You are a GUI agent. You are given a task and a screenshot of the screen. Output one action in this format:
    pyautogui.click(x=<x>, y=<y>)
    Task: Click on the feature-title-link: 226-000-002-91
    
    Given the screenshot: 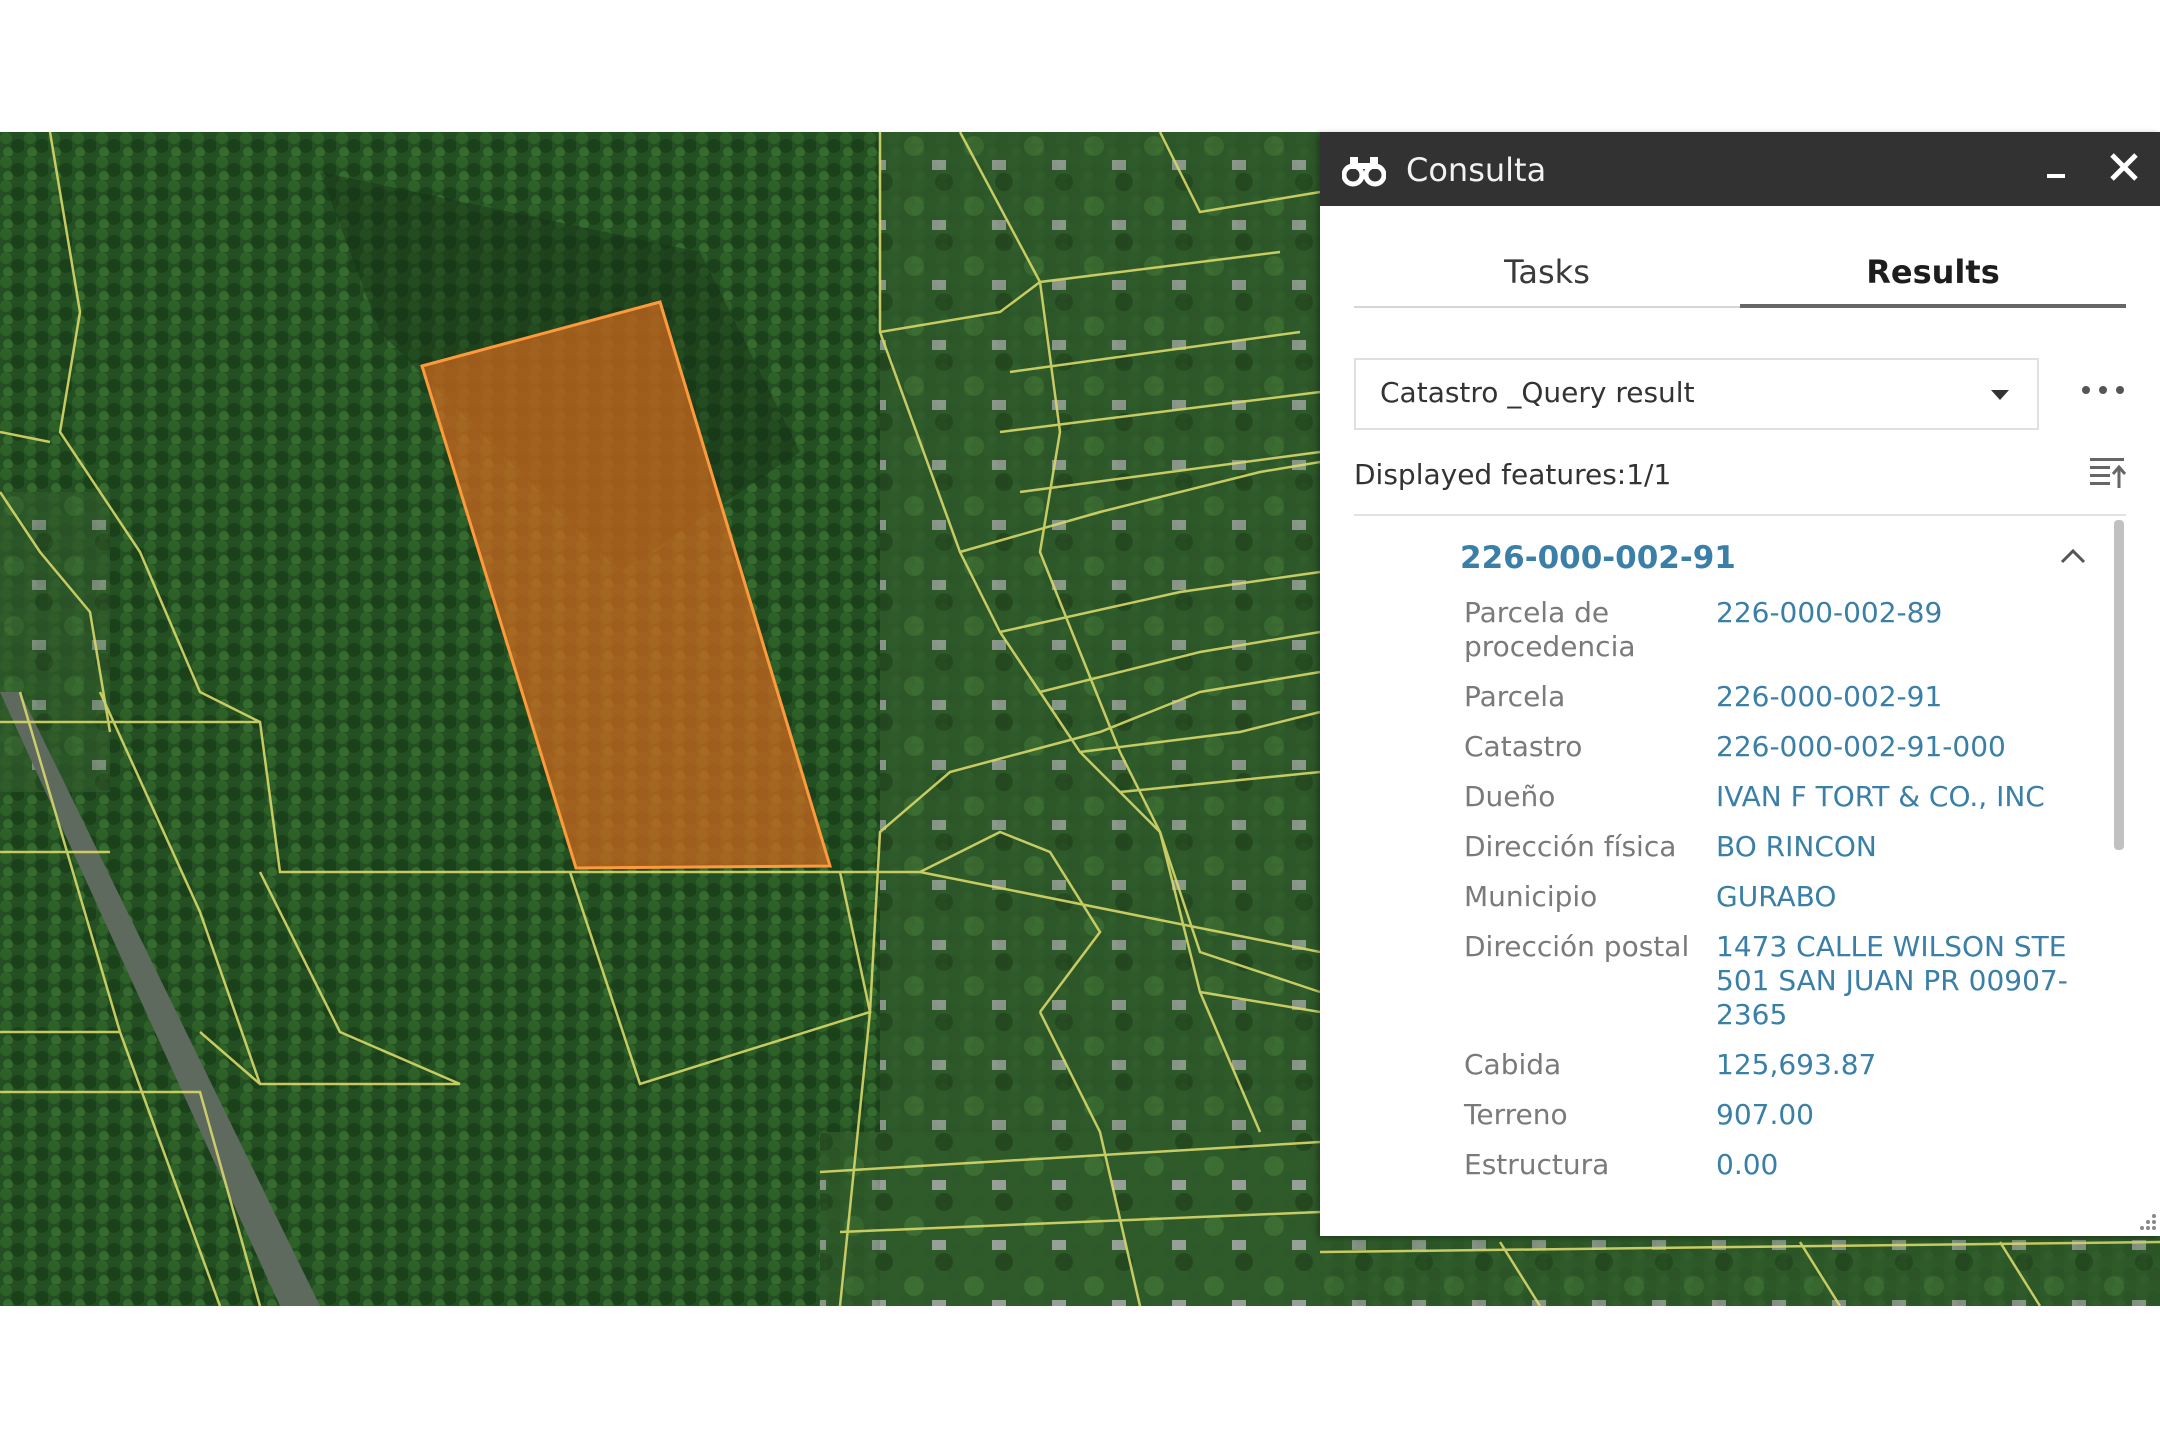 What is the action you would take?
    pyautogui.click(x=1598, y=558)
    